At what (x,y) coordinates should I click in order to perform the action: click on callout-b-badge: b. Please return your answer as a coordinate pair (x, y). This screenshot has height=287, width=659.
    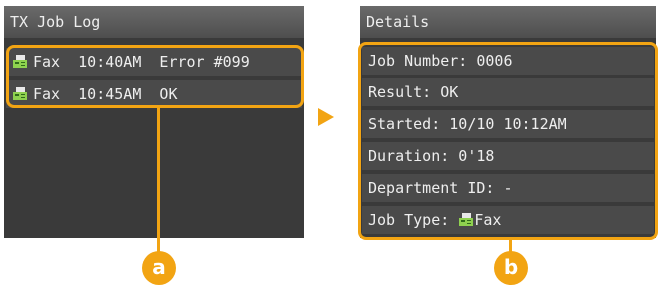
    Looking at the image, I should click on (511, 268).